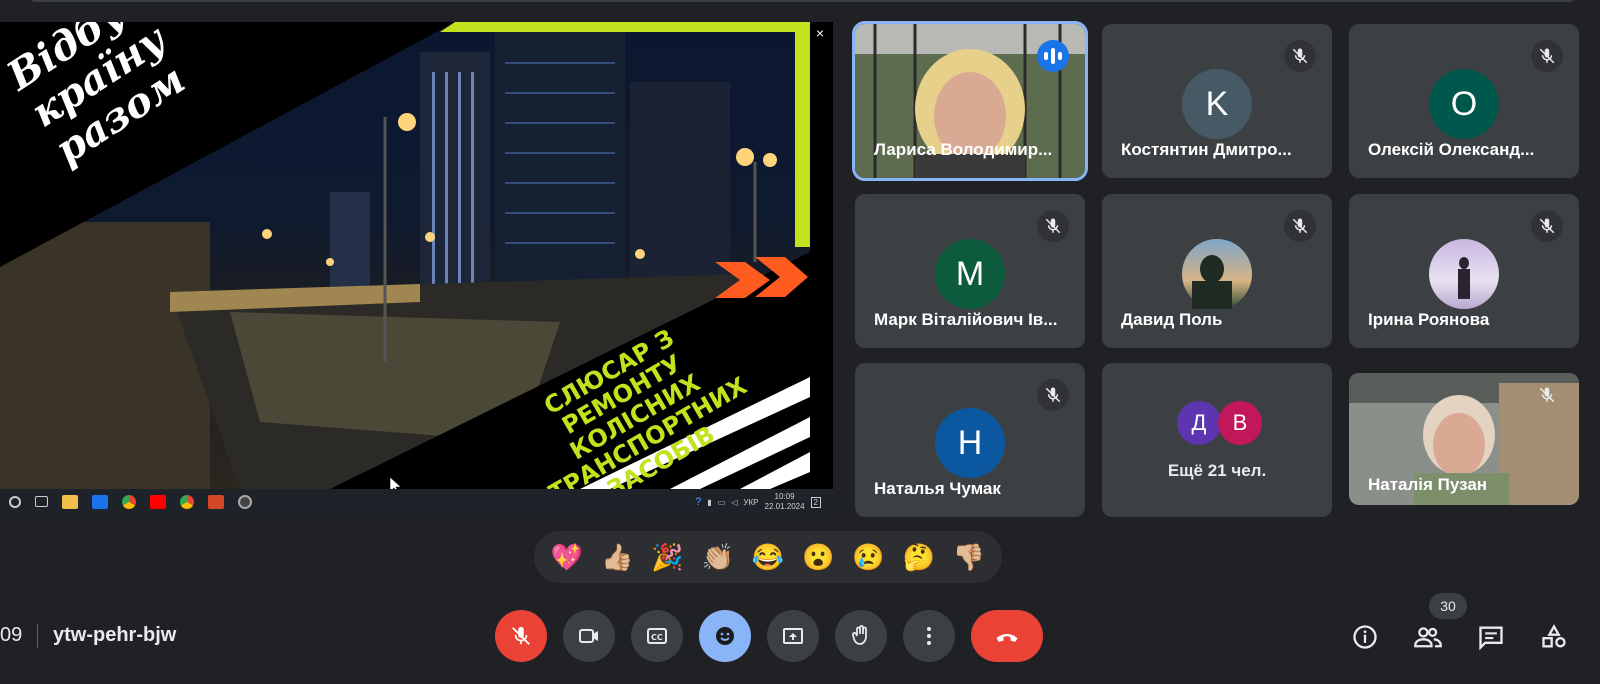 Image resolution: width=1600 pixels, height=684 pixels. What do you see at coordinates (129, 501) in the screenshot?
I see `chrome-icon` at bounding box center [129, 501].